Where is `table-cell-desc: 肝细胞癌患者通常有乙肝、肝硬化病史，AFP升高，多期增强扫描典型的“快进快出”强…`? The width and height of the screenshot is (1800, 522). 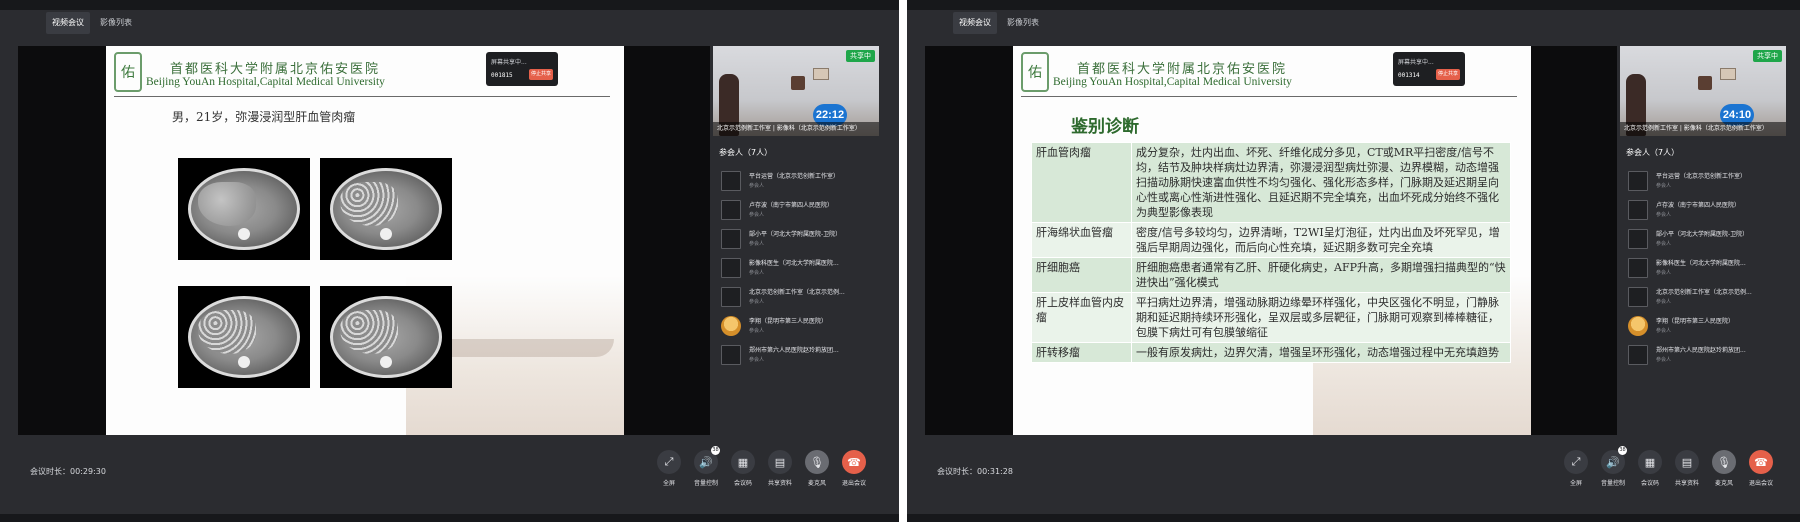
table-cell-desc: 肝细胞癌患者通常有乙肝、肝硬化病史，AFP升高，多期增强扫描典型的“快进快出”强… is located at coordinates (1321, 275).